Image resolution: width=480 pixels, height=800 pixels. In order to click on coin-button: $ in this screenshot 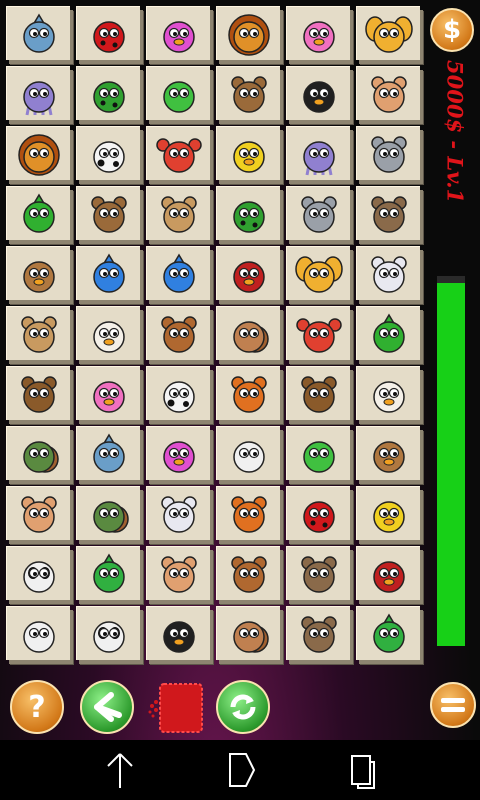, I will do `click(452, 30)`.